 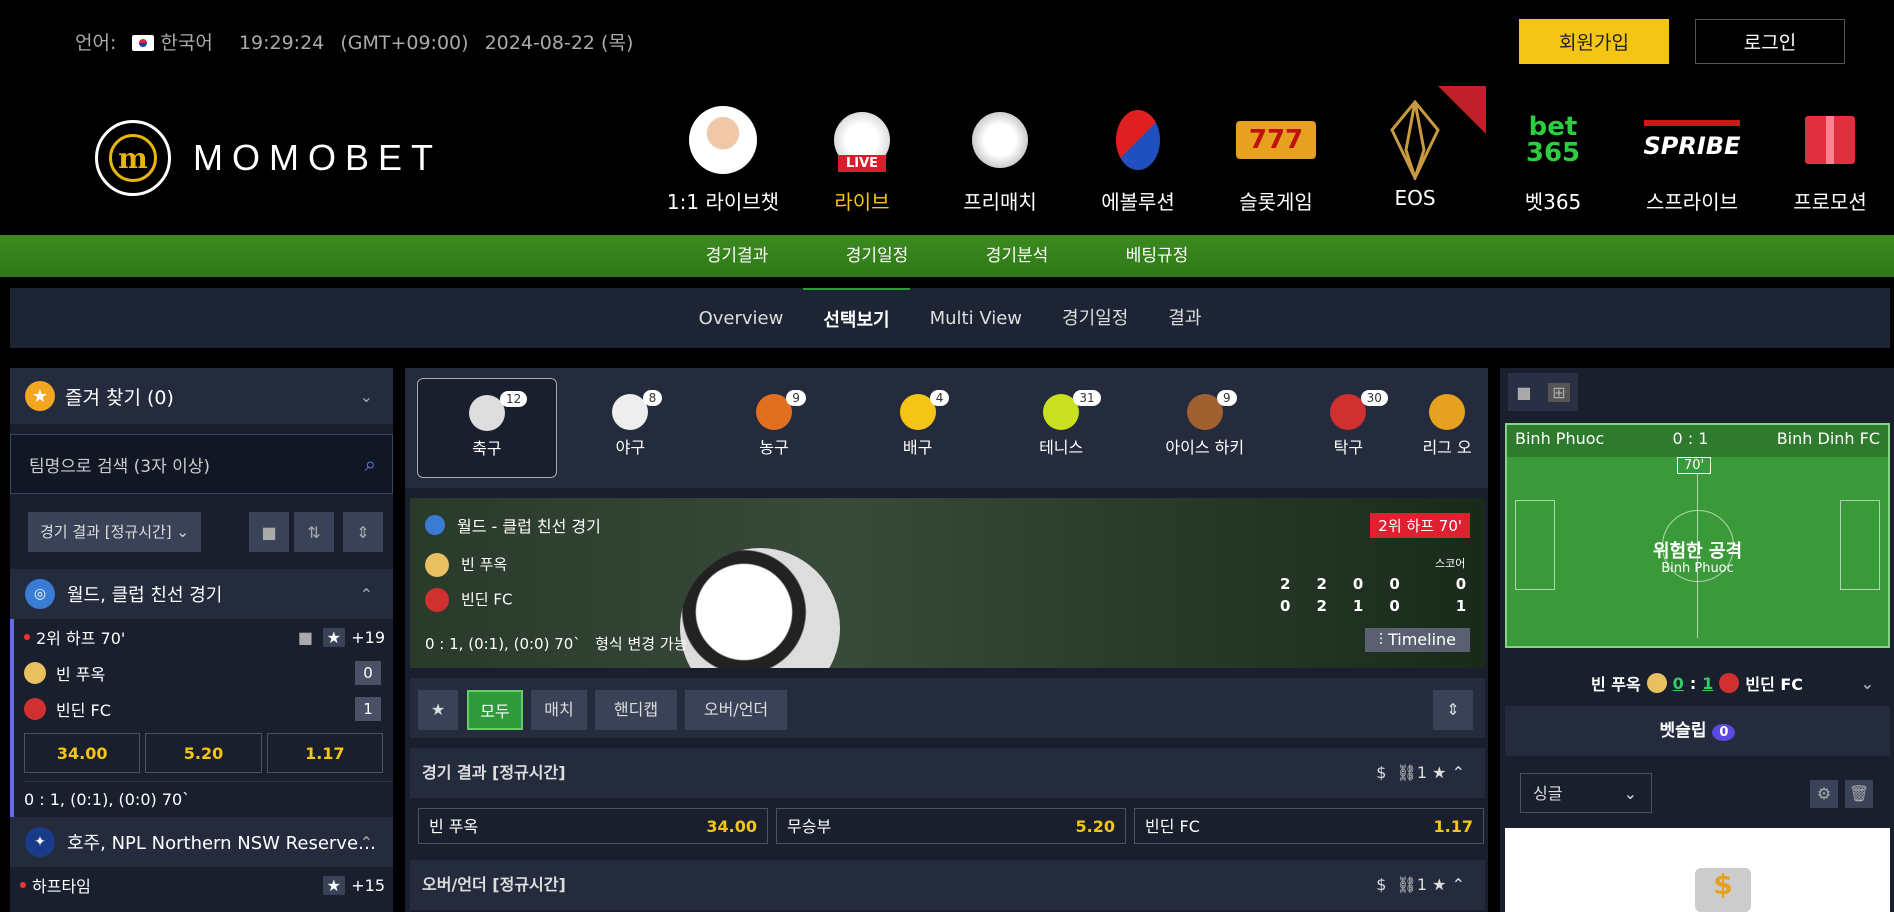 What do you see at coordinates (1594, 41) in the screenshot?
I see `signup-button: 회원가입` at bounding box center [1594, 41].